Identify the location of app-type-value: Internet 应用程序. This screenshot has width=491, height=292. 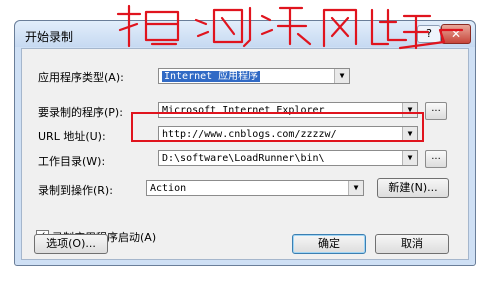
(211, 76).